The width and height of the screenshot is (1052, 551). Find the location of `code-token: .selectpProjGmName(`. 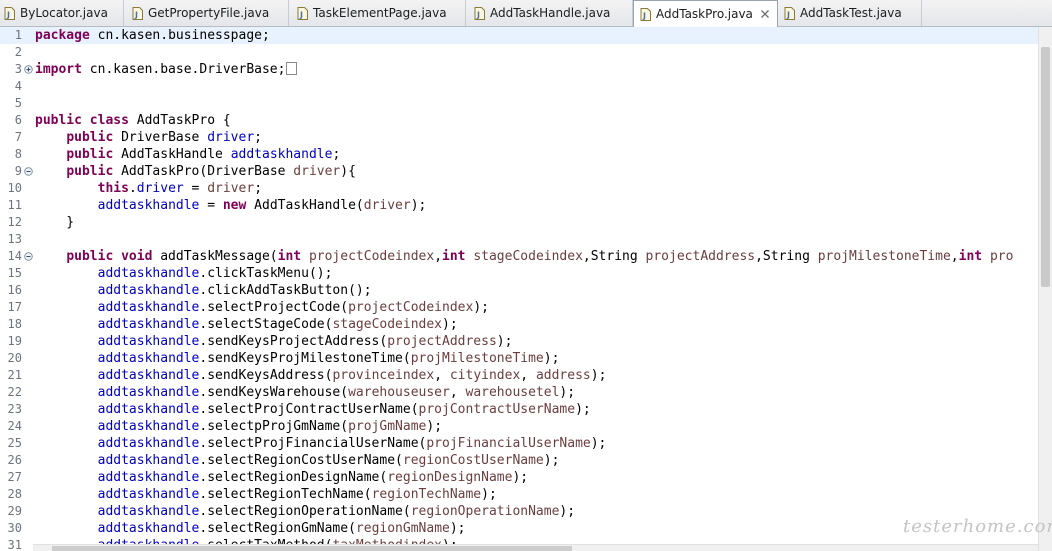

code-token: .selectpProjGmName( is located at coordinates (274, 426).